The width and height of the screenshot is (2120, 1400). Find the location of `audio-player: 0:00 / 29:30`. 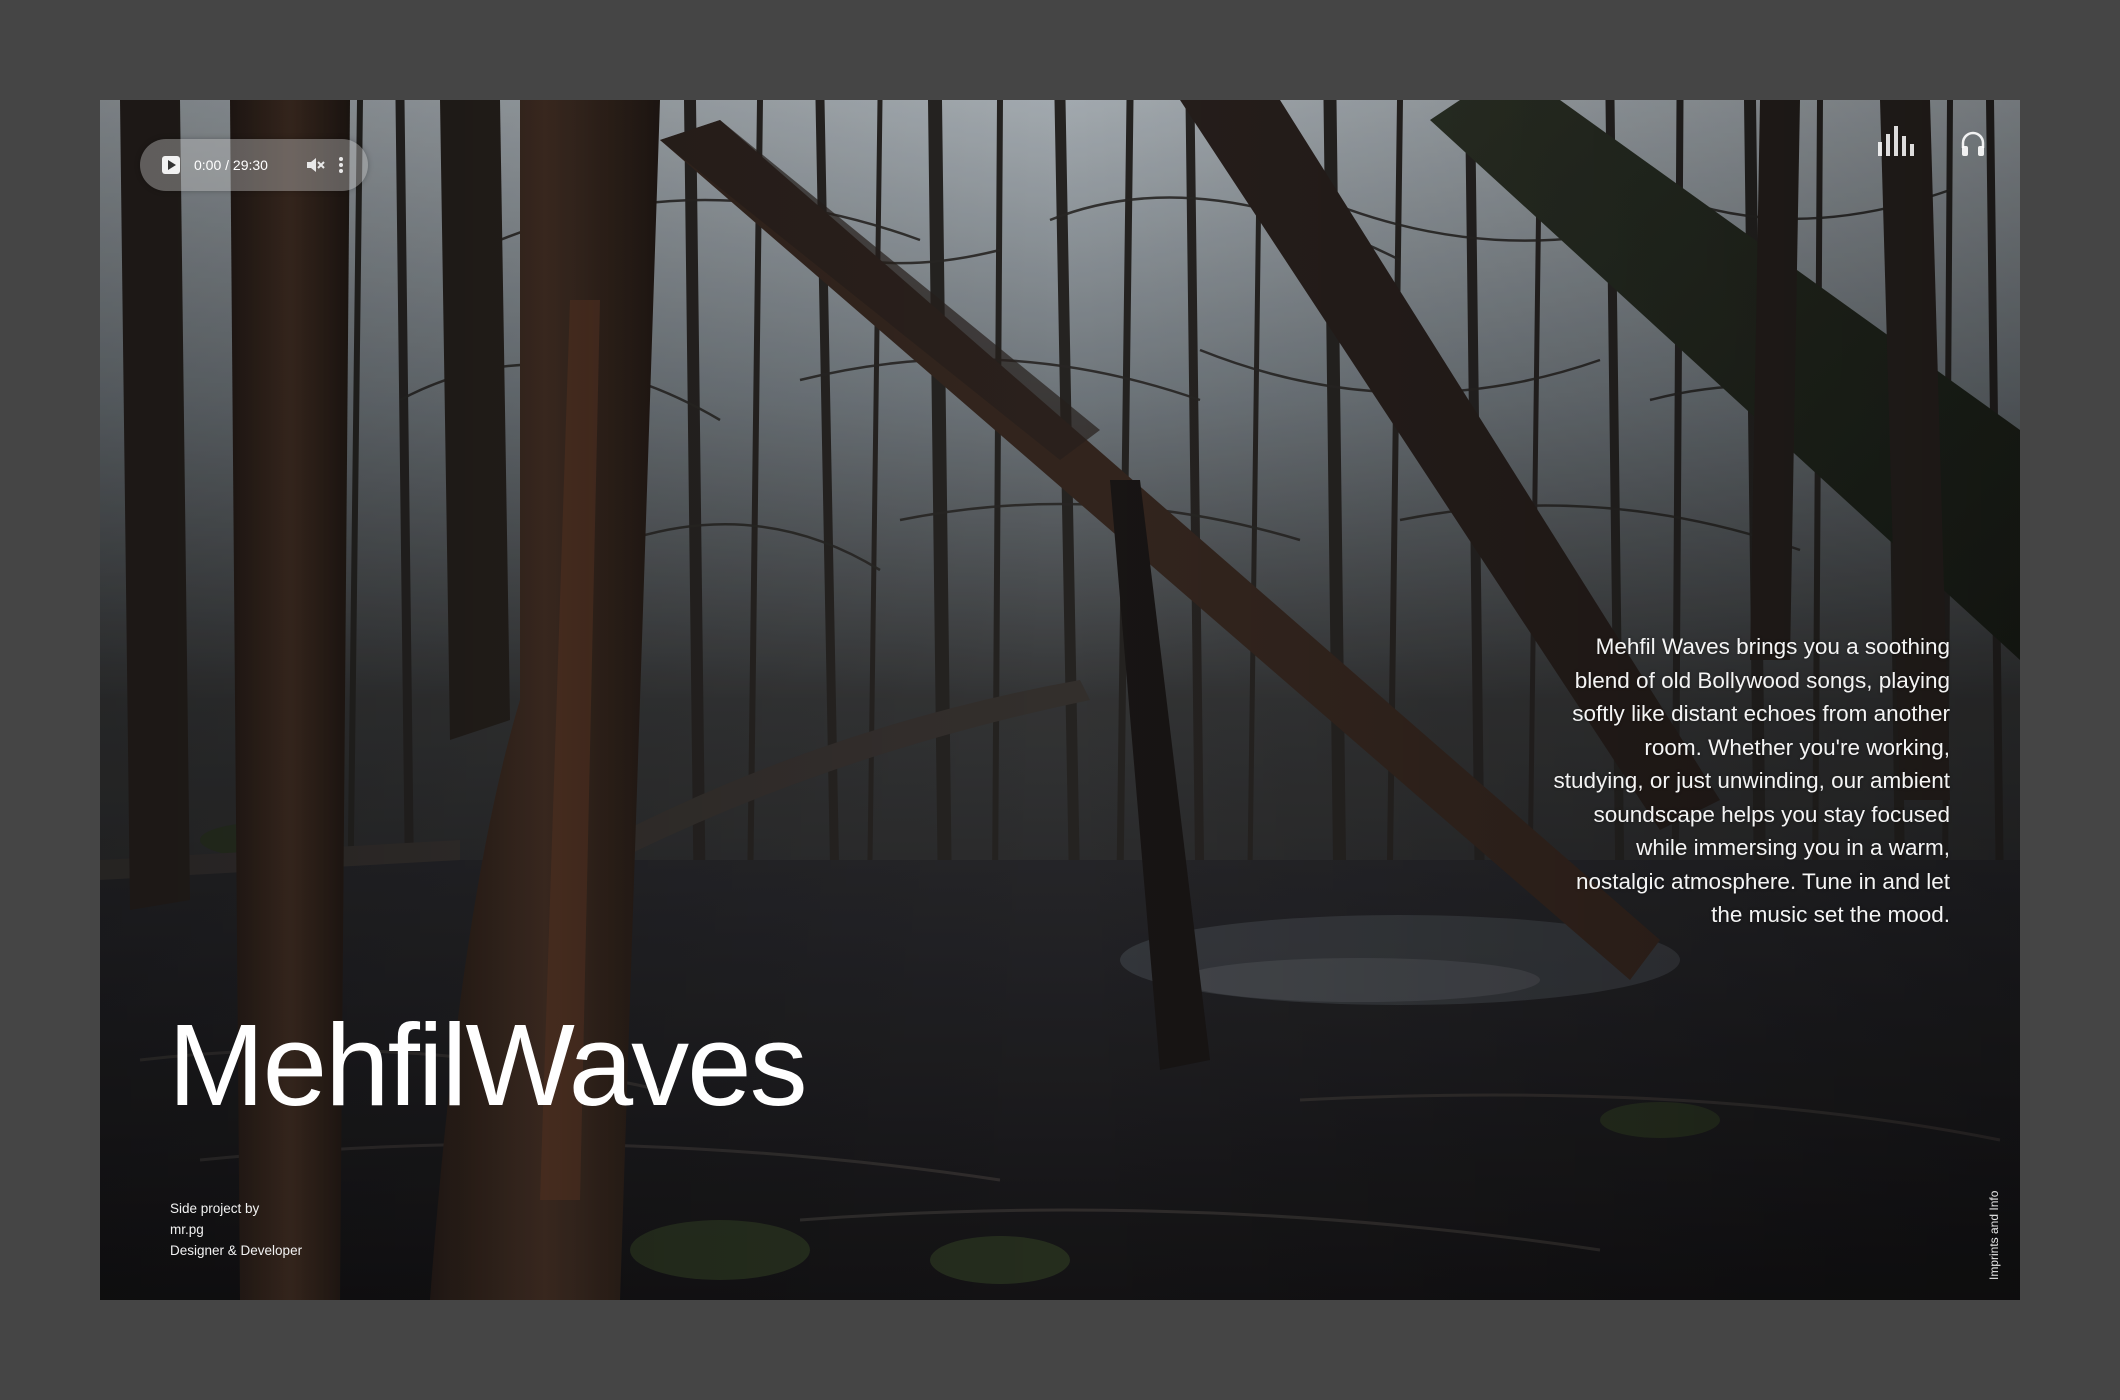

audio-player: 0:00 / 29:30 is located at coordinates (254, 165).